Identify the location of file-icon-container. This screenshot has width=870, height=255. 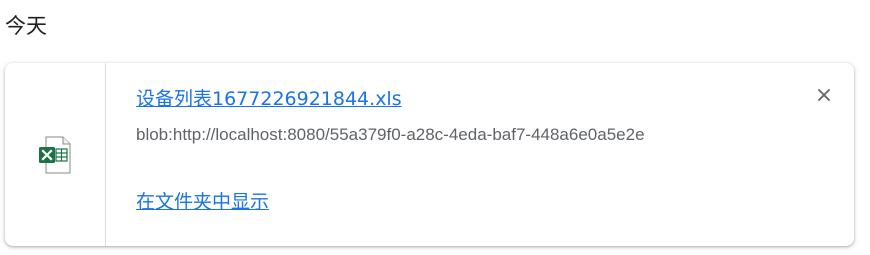
(55, 154).